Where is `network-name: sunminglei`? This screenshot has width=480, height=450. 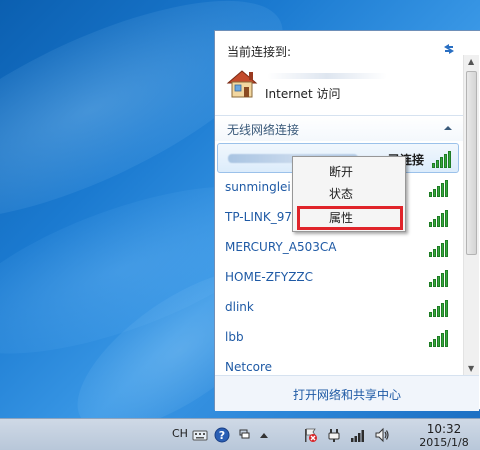
network-name: sunminglei is located at coordinates (258, 187).